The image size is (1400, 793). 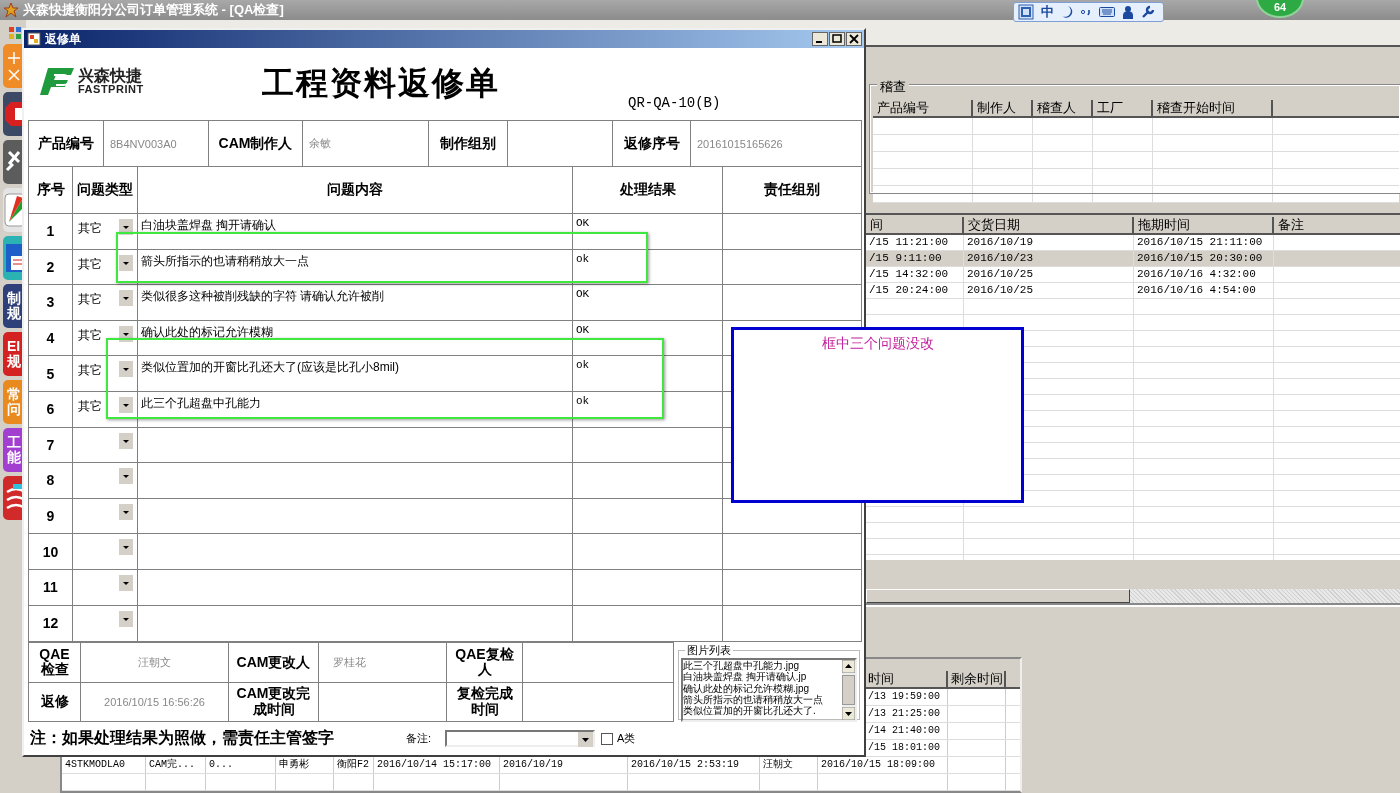 What do you see at coordinates (1204, 224) in the screenshot?
I see `column-header: 拖期时间` at bounding box center [1204, 224].